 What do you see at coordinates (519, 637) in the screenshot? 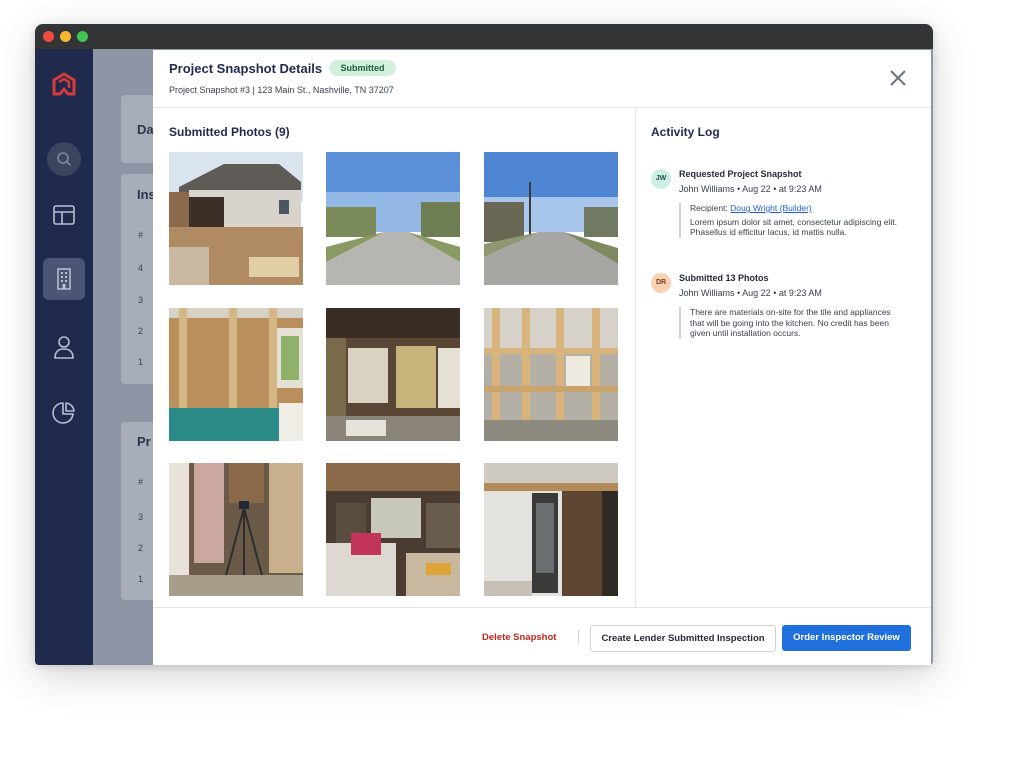
I see `delete-snapshot-button: Delete Snapshot` at bounding box center [519, 637].